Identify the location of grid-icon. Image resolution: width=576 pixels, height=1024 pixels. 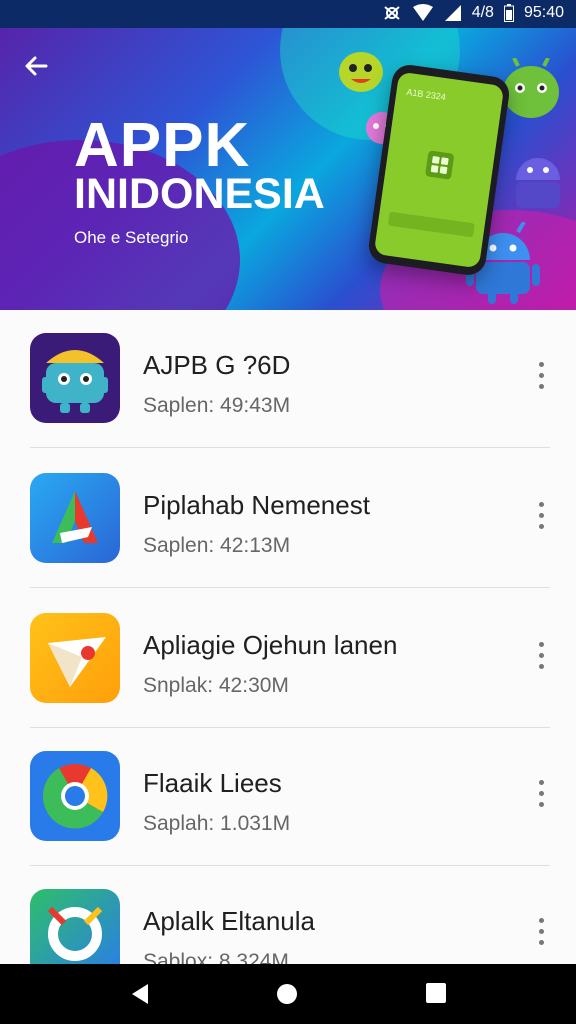
(440, 165).